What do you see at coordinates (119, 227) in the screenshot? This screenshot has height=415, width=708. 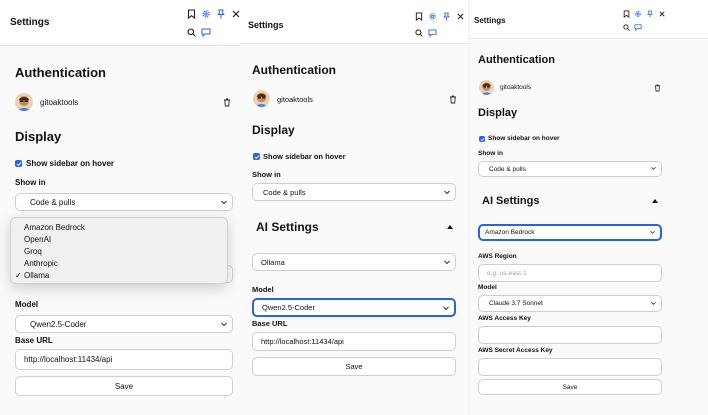 I see `dropdown-option: Amazon Bedrock` at bounding box center [119, 227].